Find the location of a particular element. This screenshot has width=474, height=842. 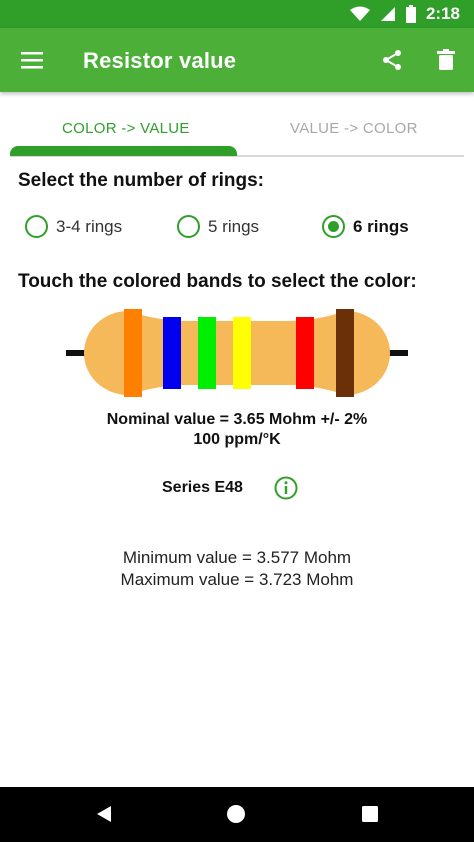

status-time: 2:18 is located at coordinates (442, 13).